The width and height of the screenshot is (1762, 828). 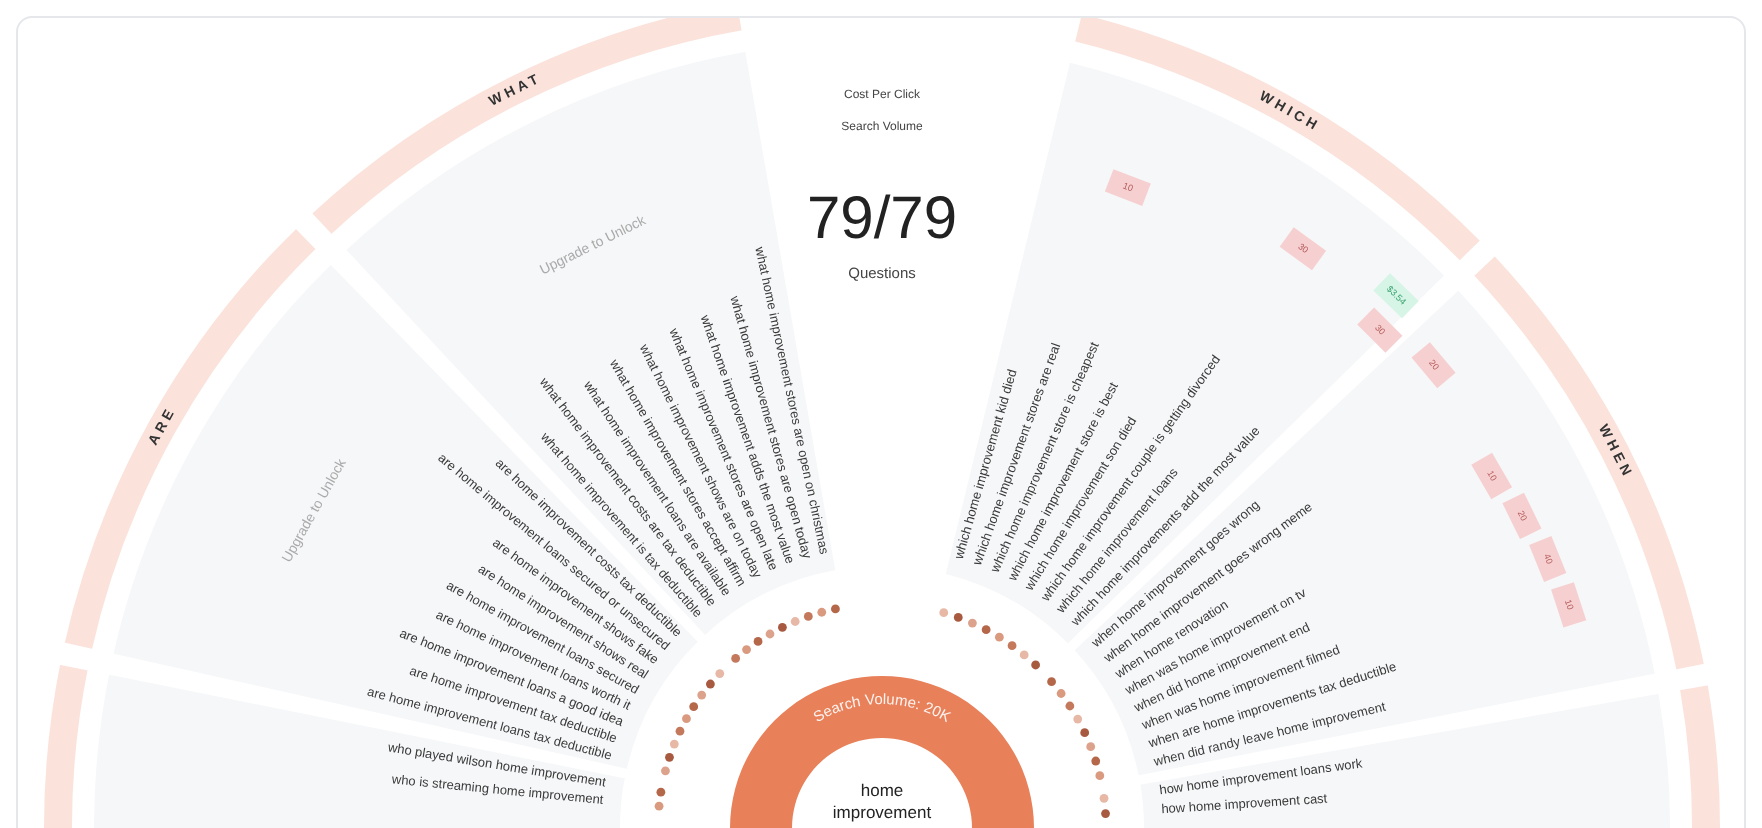 I want to click on question-count: 79/79, so click(x=882, y=219).